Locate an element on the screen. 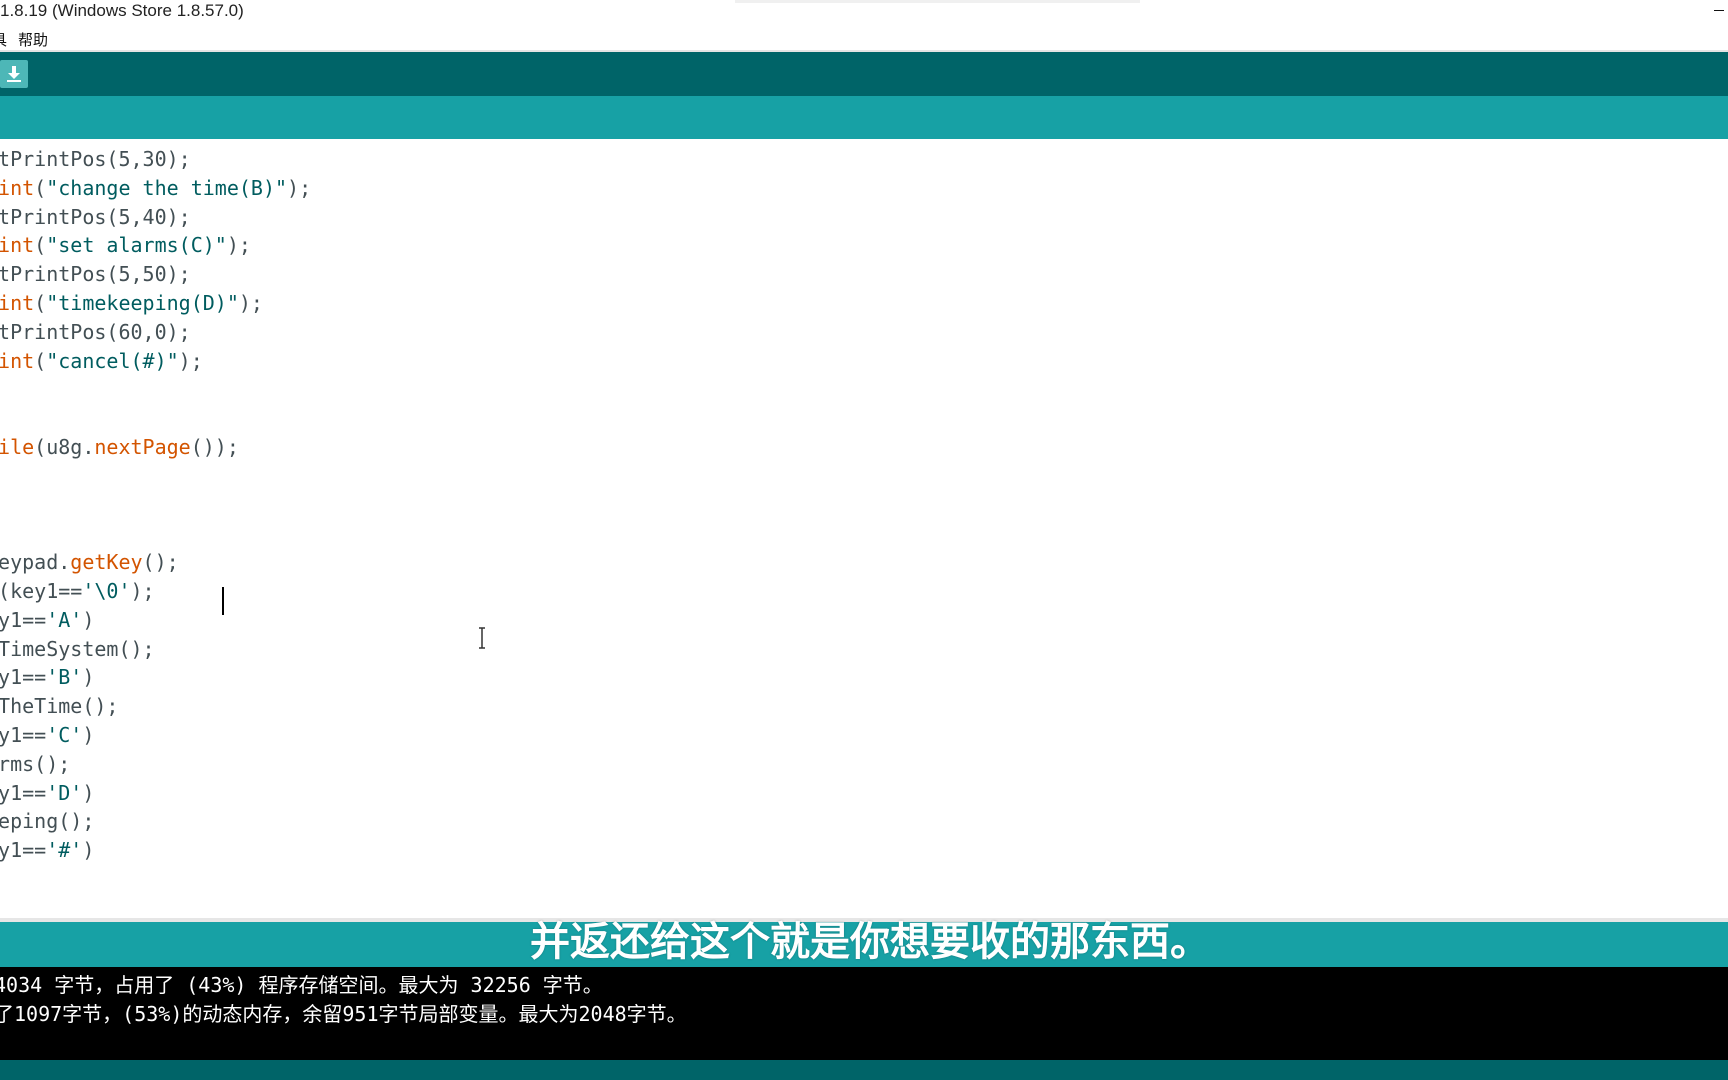  code-token: (); is located at coordinates (160, 562).